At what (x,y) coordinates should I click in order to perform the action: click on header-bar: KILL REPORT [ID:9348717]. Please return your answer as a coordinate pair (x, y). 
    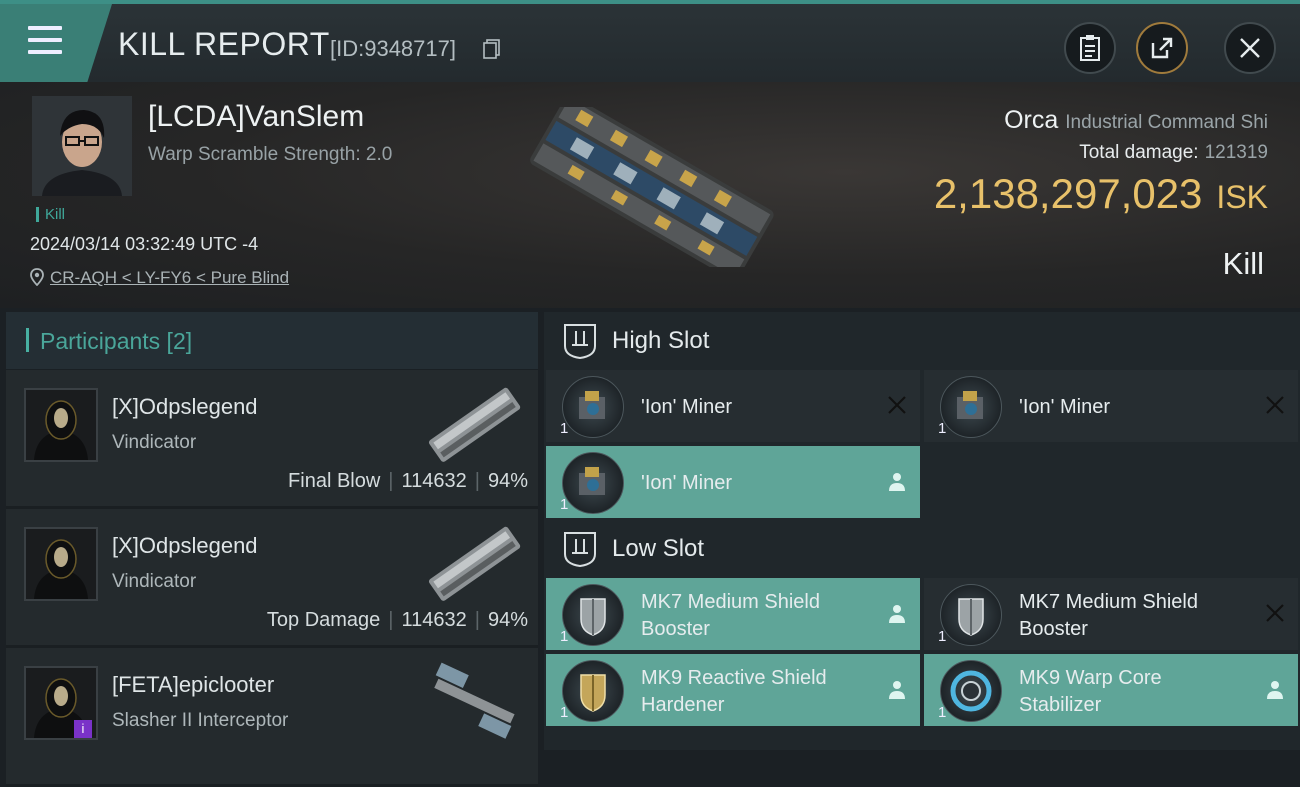
    Looking at the image, I should click on (650, 41).